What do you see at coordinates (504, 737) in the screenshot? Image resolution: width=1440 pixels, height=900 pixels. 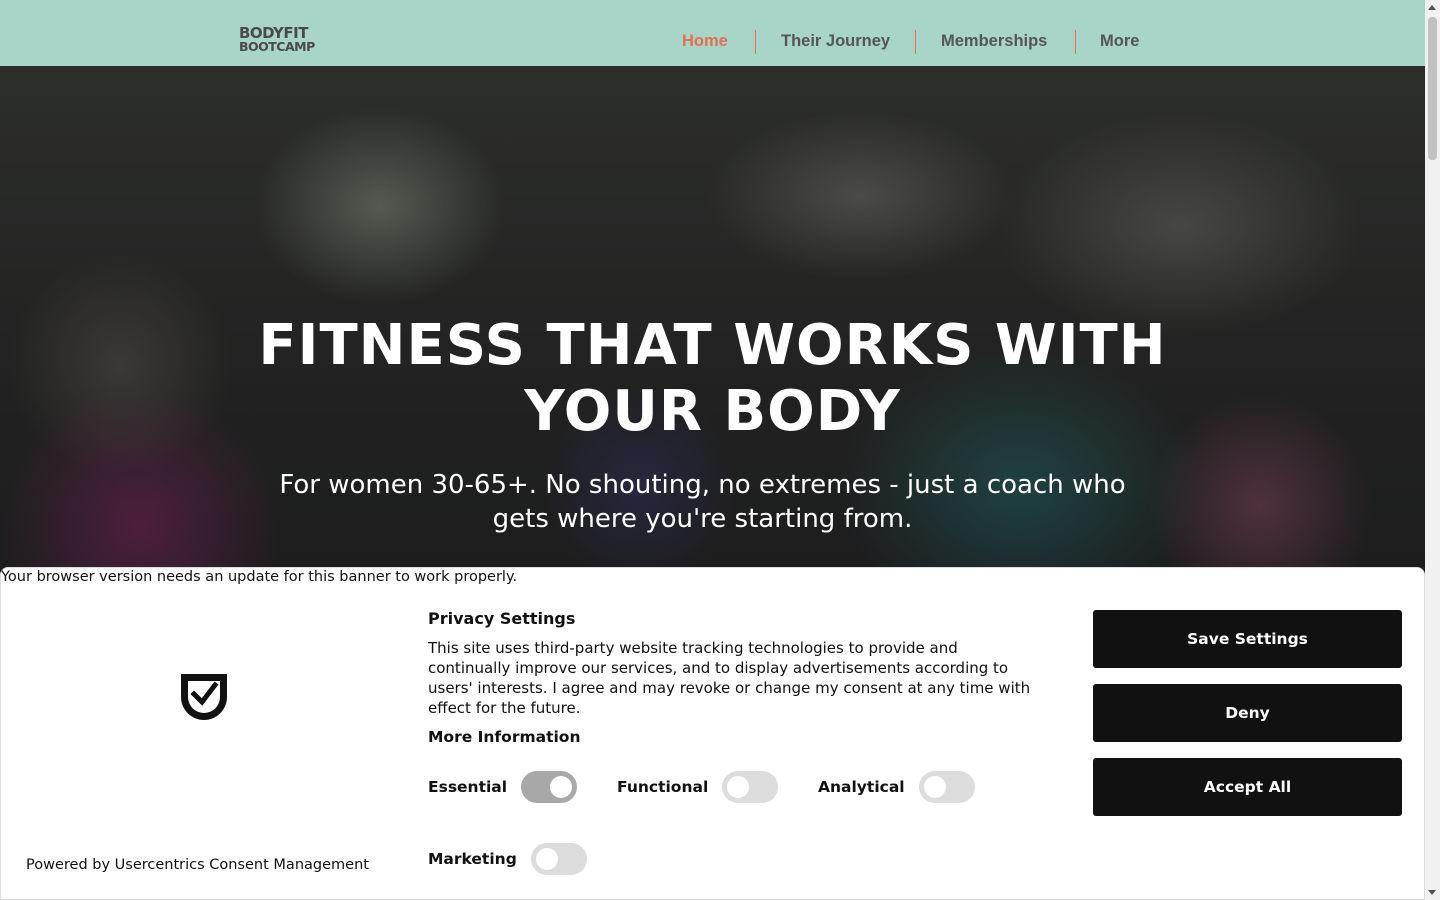 I see `more-information-link: More Information` at bounding box center [504, 737].